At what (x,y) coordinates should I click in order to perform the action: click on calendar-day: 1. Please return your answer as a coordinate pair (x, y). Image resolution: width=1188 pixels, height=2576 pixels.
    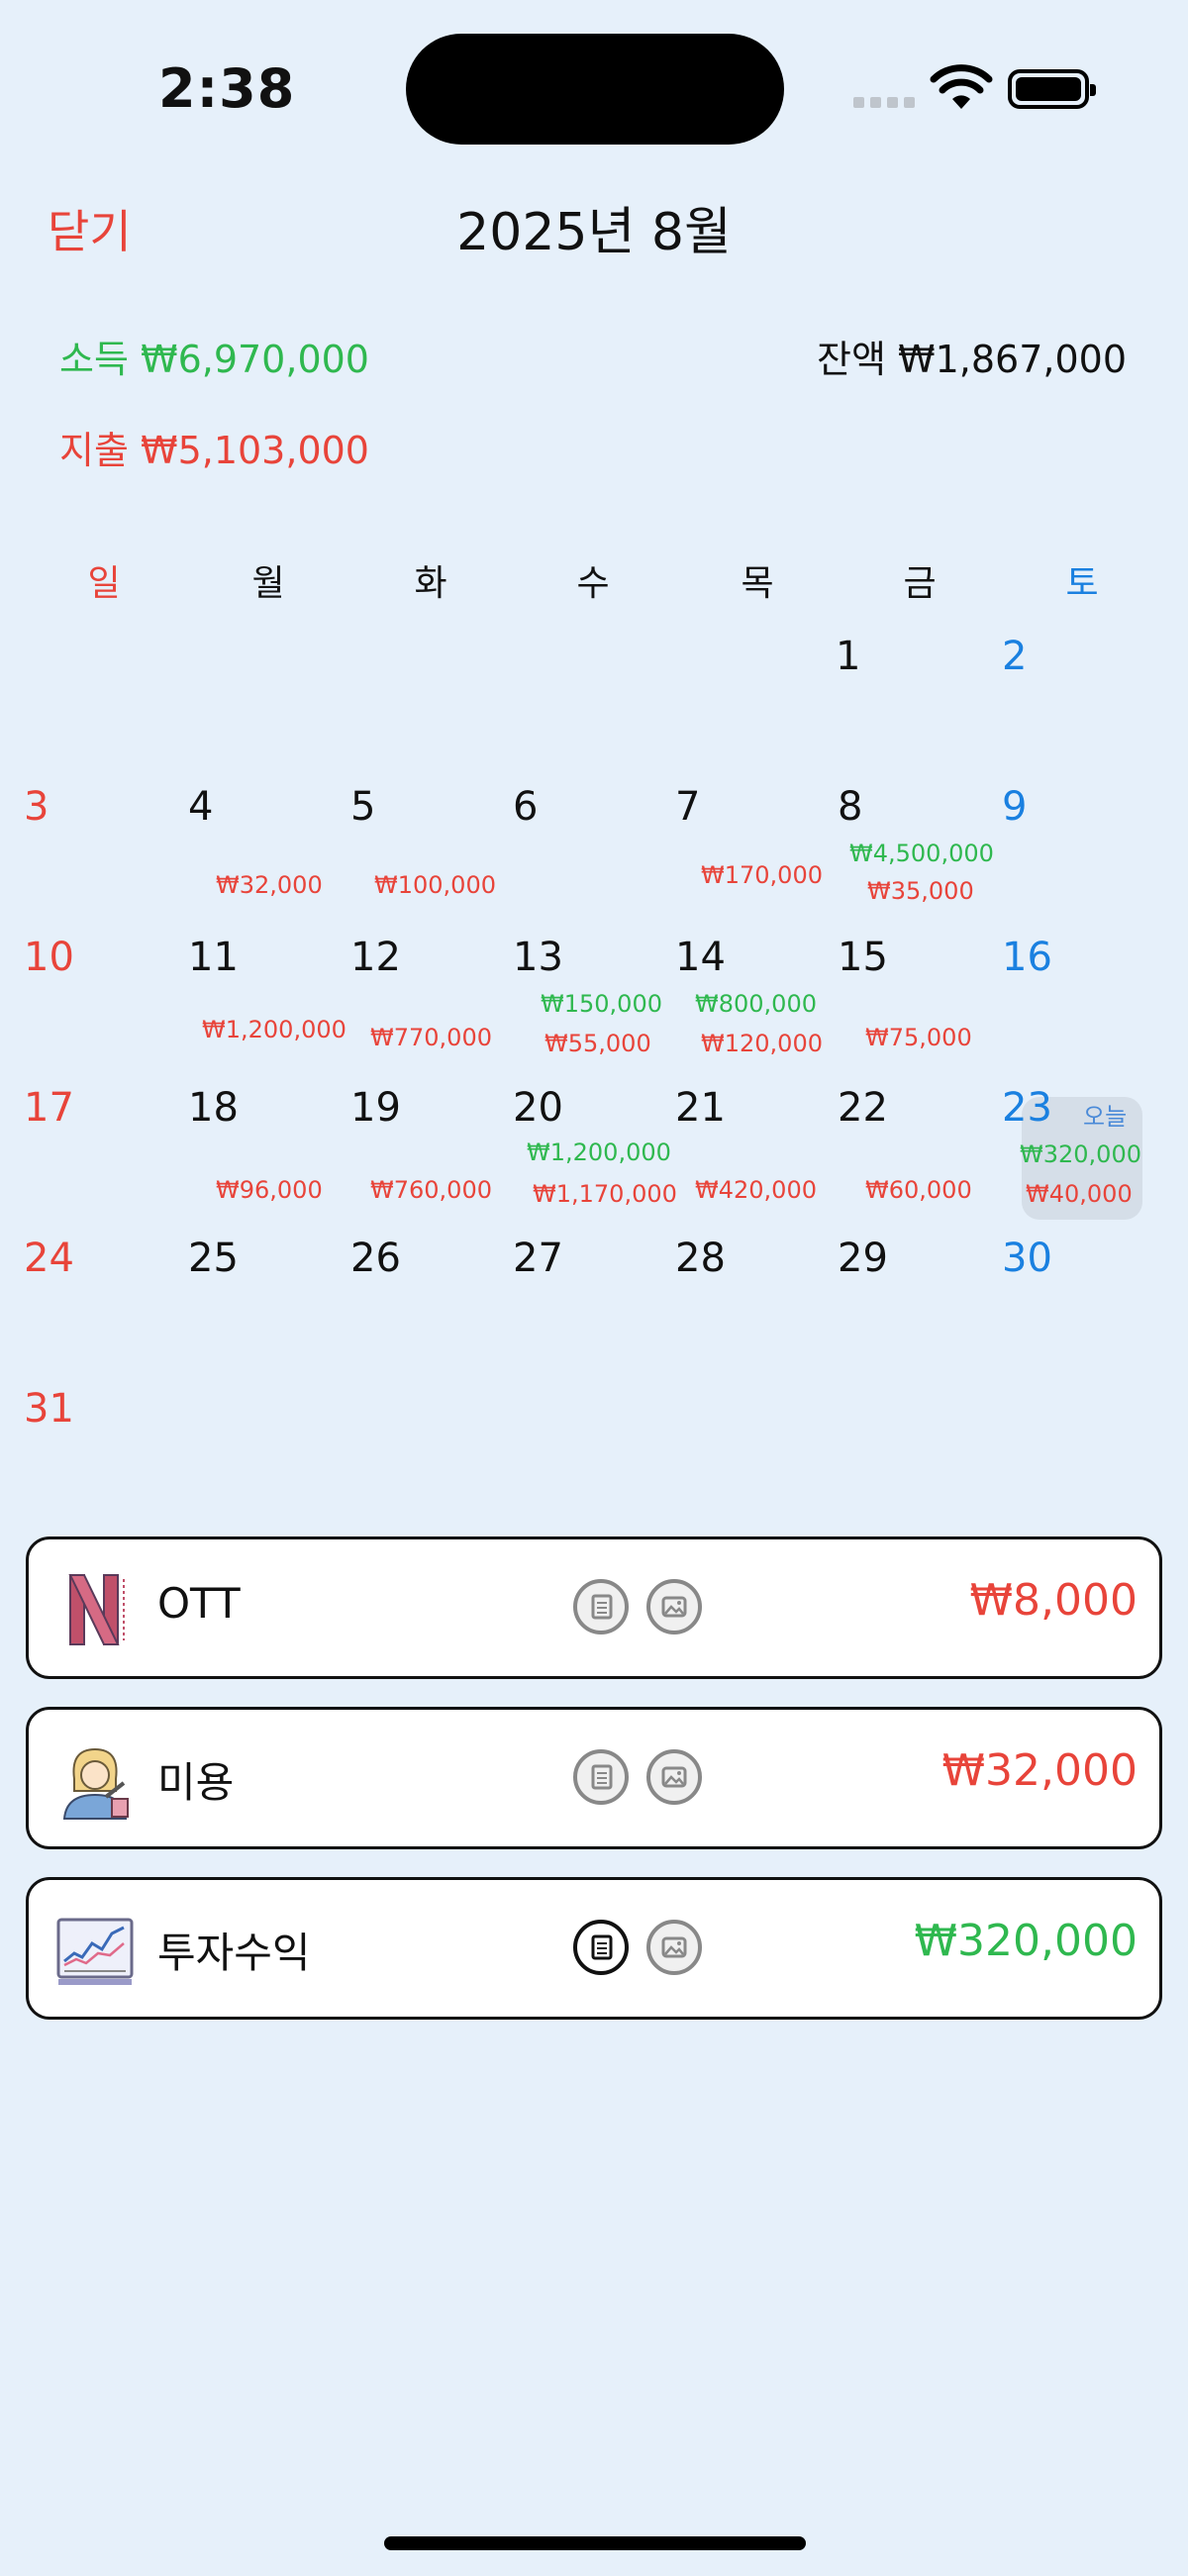
    Looking at the image, I should click on (917, 709).